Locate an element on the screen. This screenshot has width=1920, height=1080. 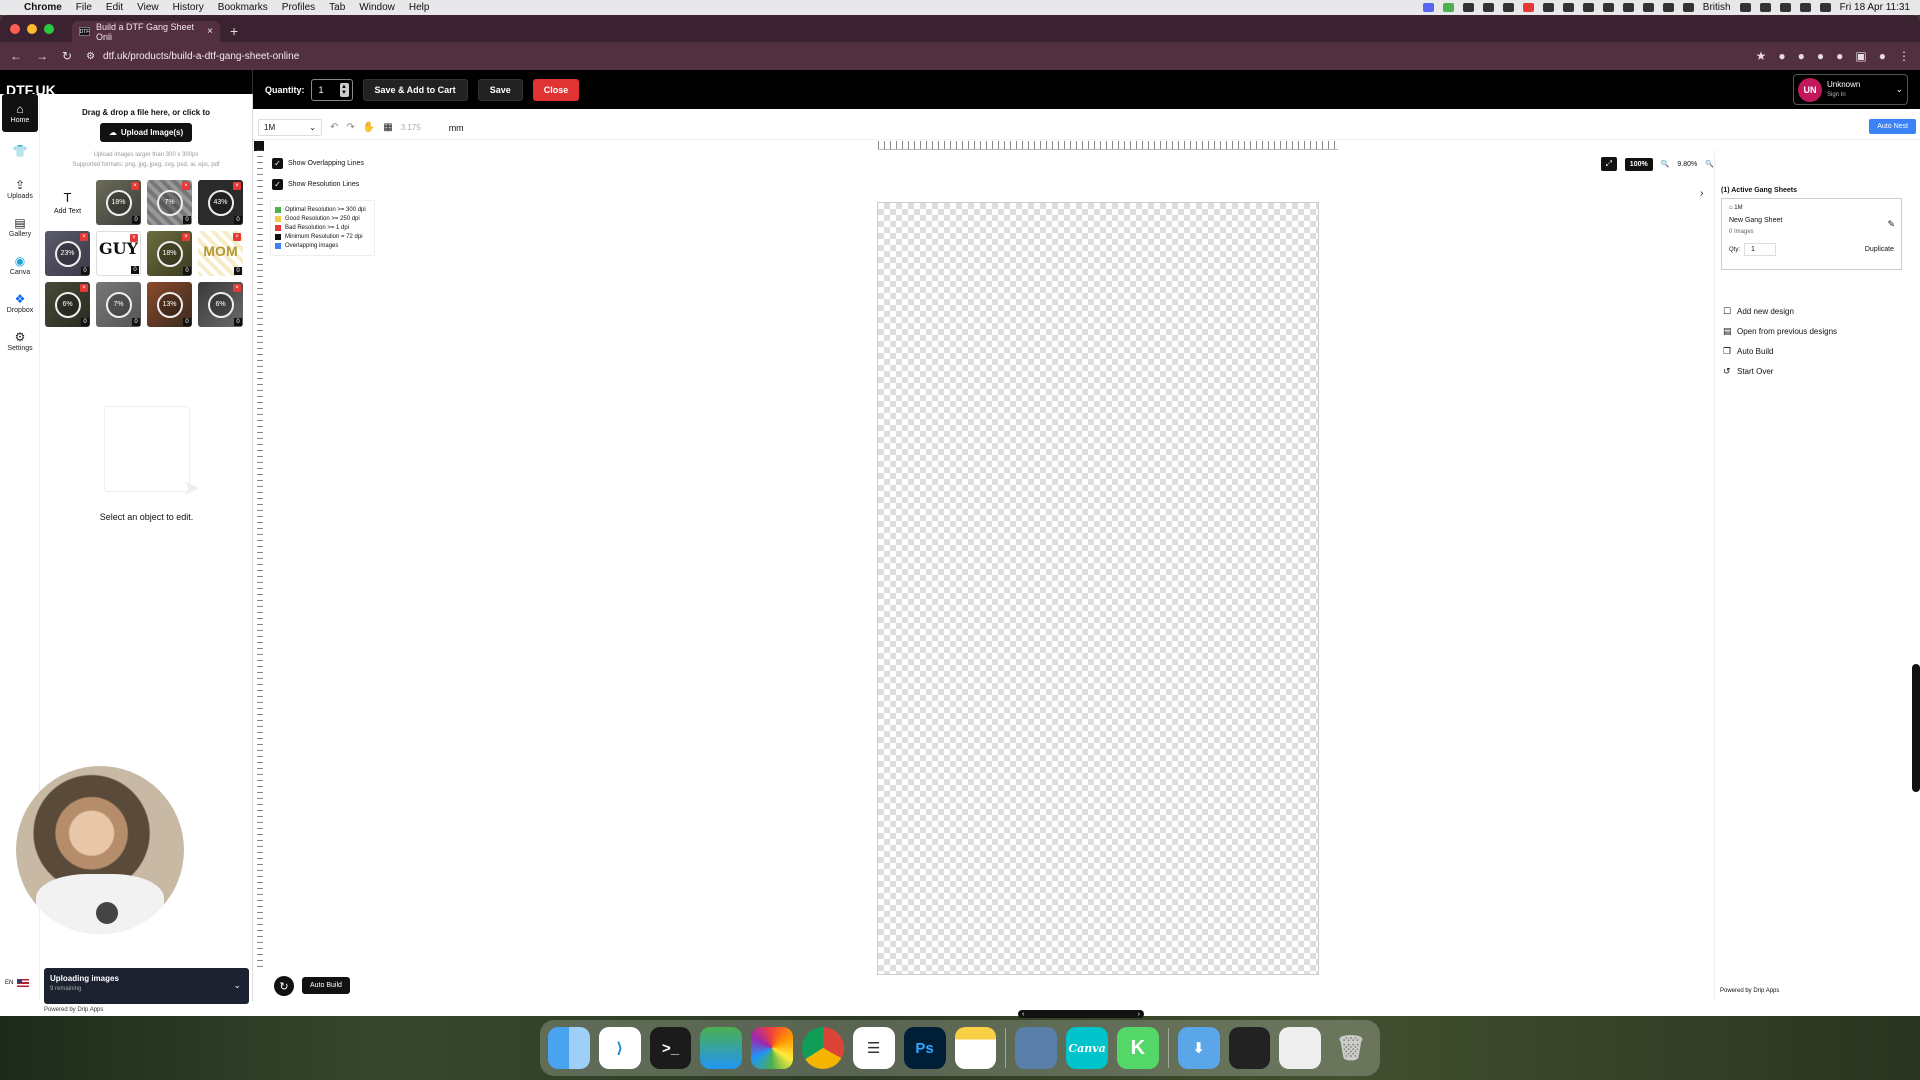
notes-icon is located at coordinates (975, 1048).